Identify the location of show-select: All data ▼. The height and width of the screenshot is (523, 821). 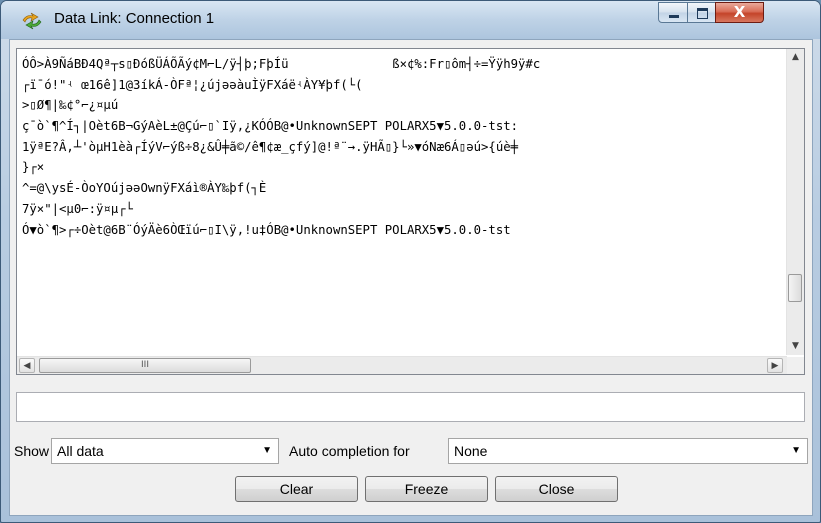
(165, 451).